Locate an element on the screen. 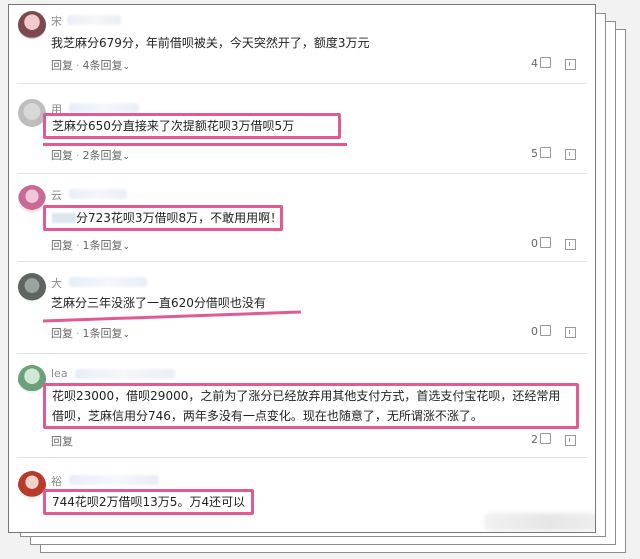 This screenshot has width=640, height=559. like-button: 4 is located at coordinates (541, 63).